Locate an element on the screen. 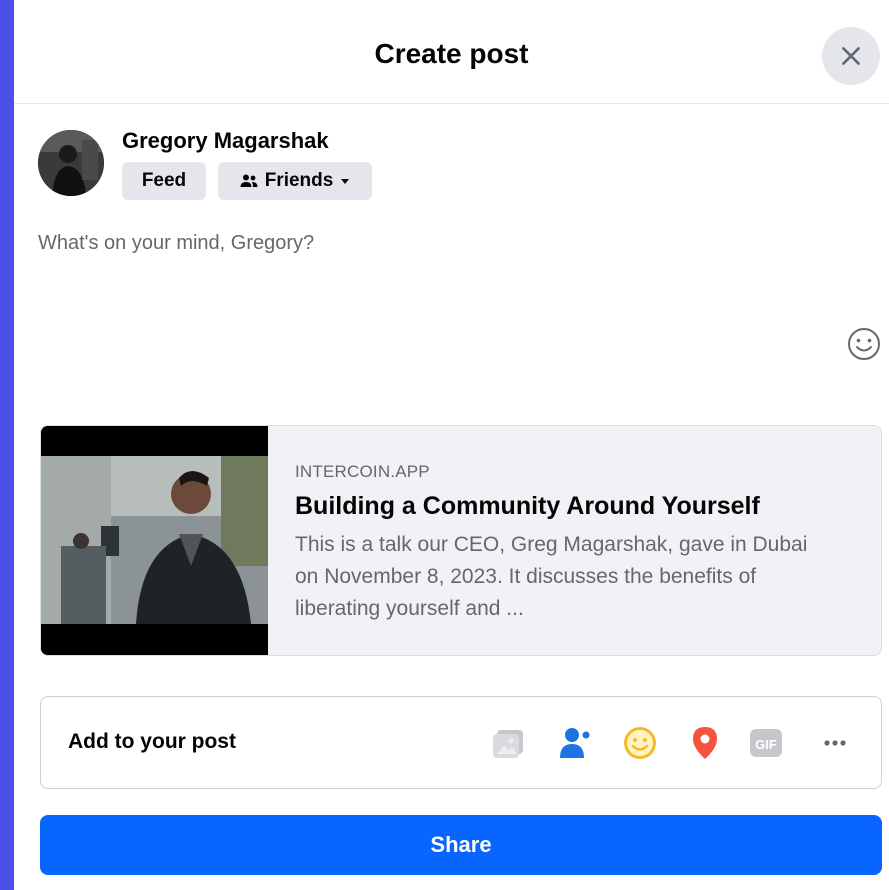 The width and height of the screenshot is (889, 890). link-domain: INTERCOIN.APP is located at coordinates (362, 471).